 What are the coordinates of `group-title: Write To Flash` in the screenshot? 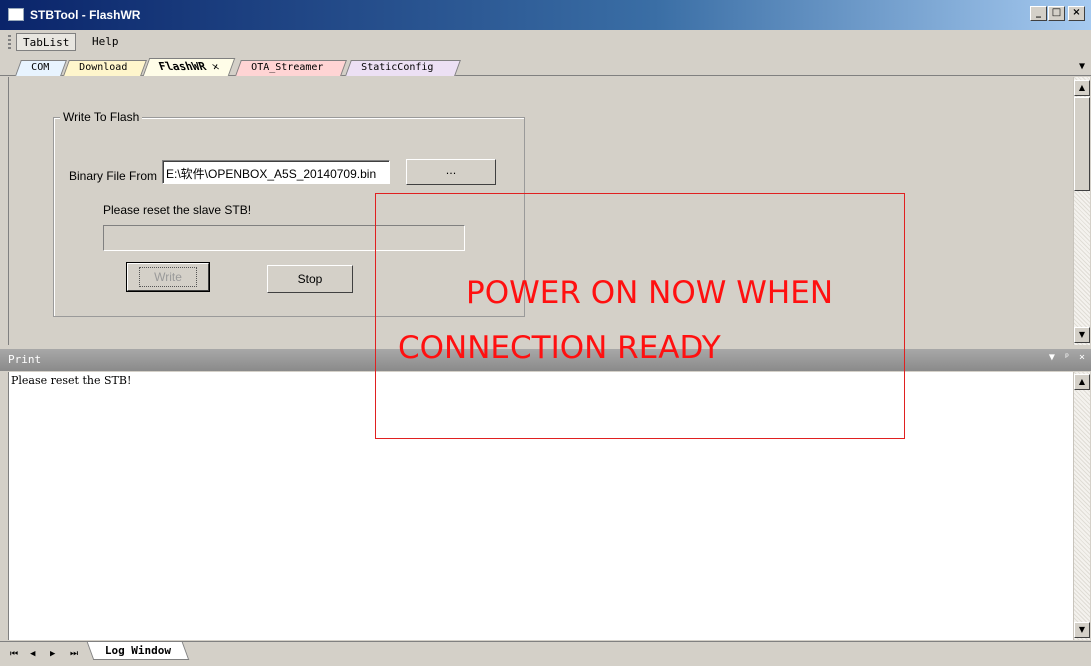 It's located at (101, 117).